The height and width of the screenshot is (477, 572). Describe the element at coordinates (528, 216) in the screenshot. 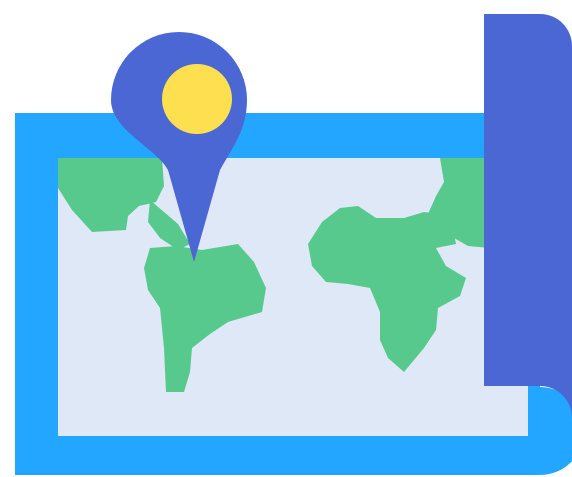

I see `map-roll` at that location.